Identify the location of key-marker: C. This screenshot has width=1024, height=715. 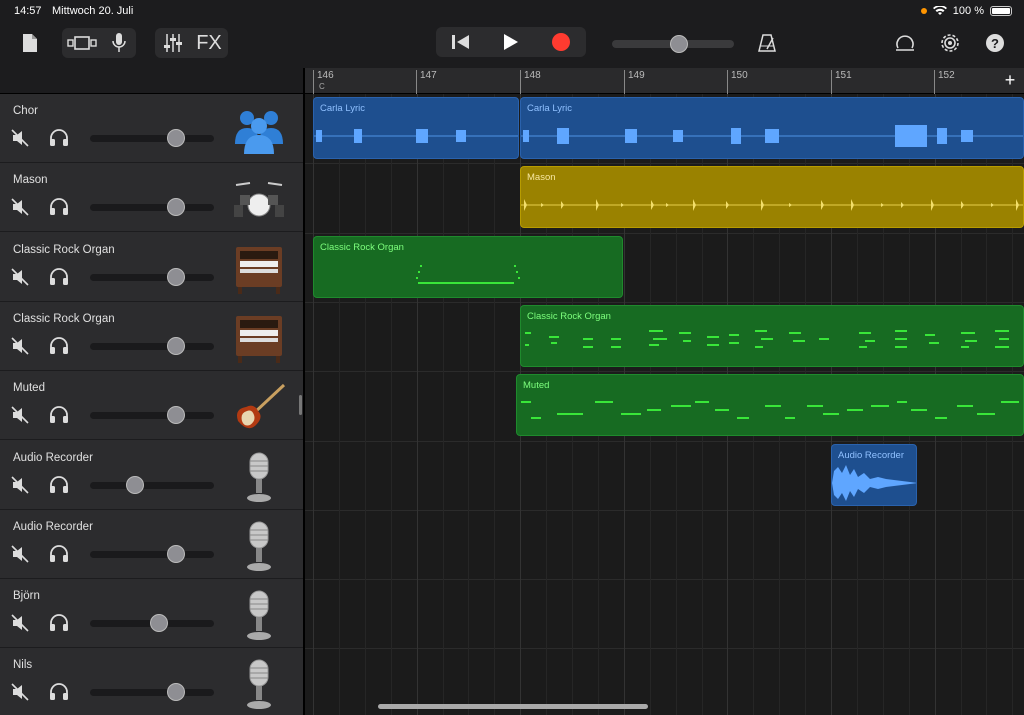
(322, 86).